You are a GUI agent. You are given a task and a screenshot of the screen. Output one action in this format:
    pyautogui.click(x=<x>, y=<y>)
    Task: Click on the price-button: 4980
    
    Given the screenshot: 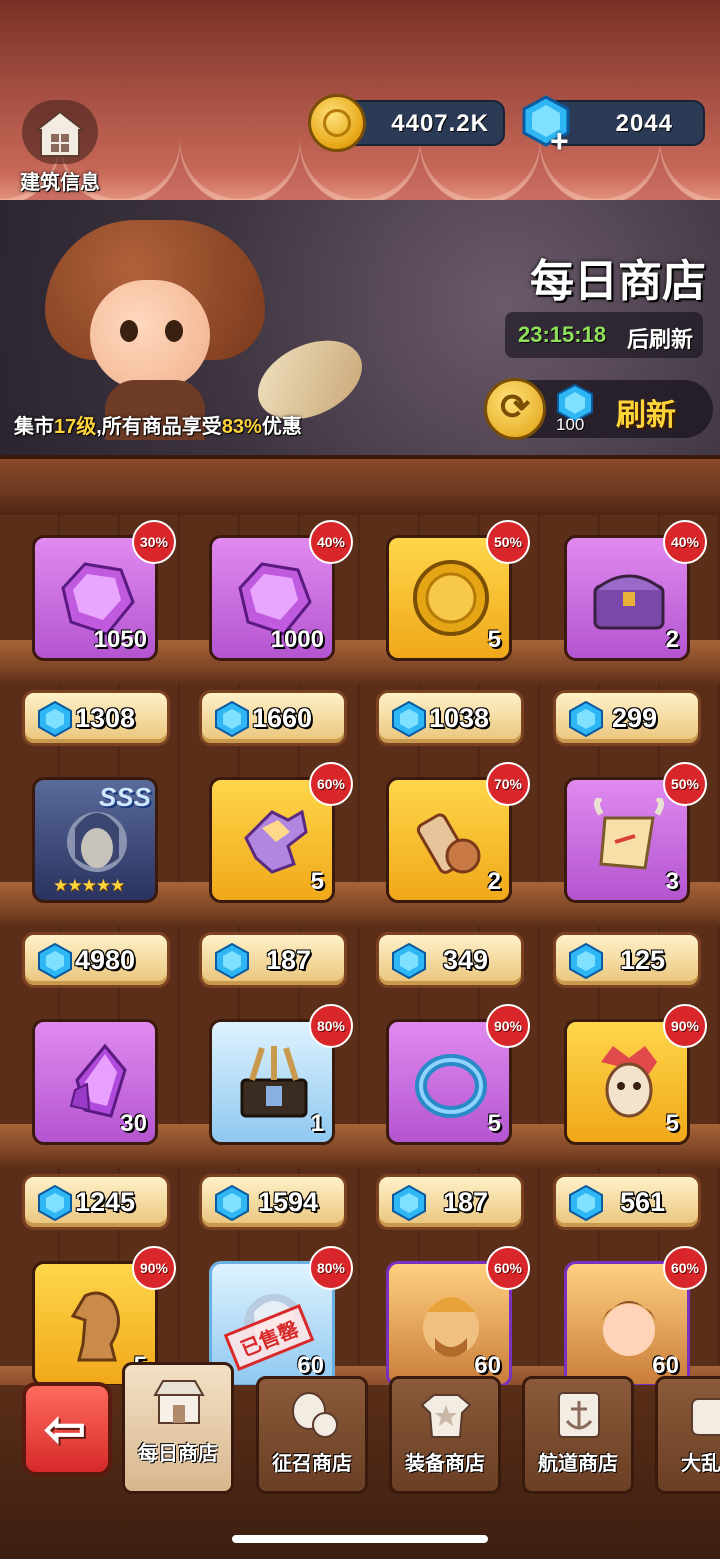 What is the action you would take?
    pyautogui.click(x=96, y=960)
    